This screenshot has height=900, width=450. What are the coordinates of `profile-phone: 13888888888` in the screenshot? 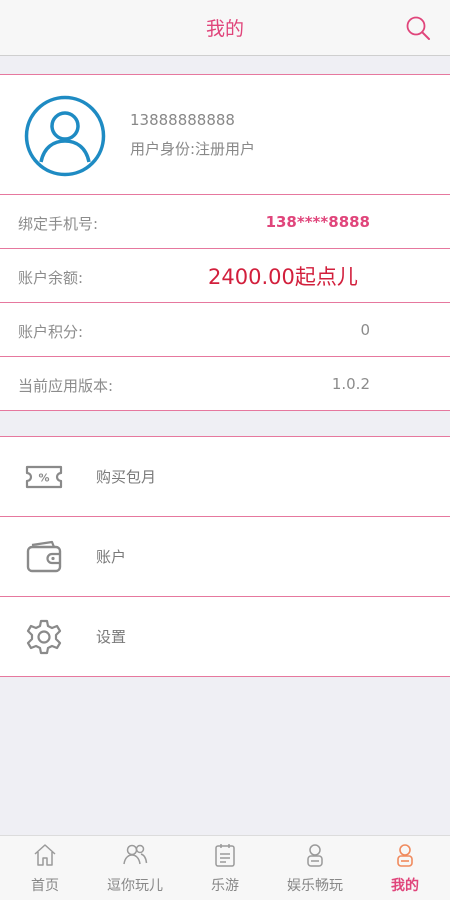 It's located at (182, 120).